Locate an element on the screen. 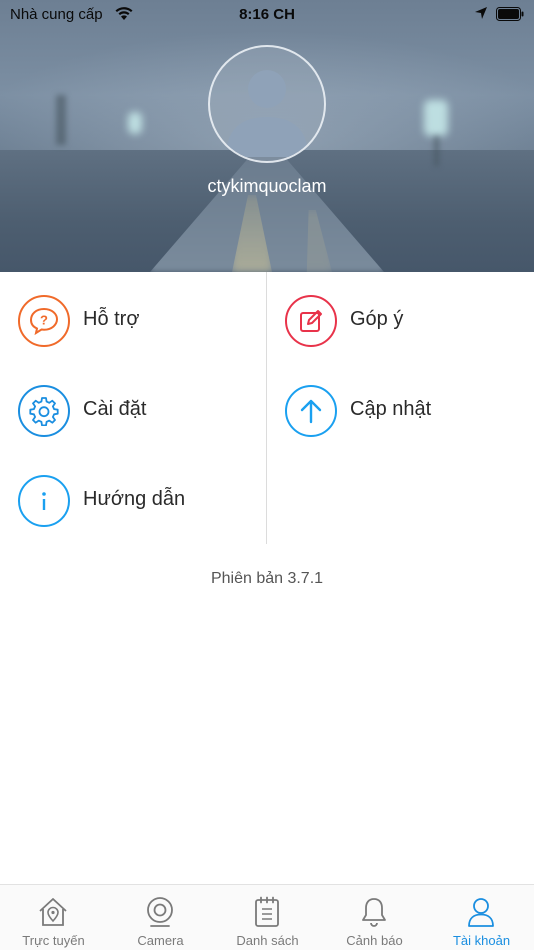 This screenshot has width=534, height=950. camera-icon is located at coordinates (160, 912).